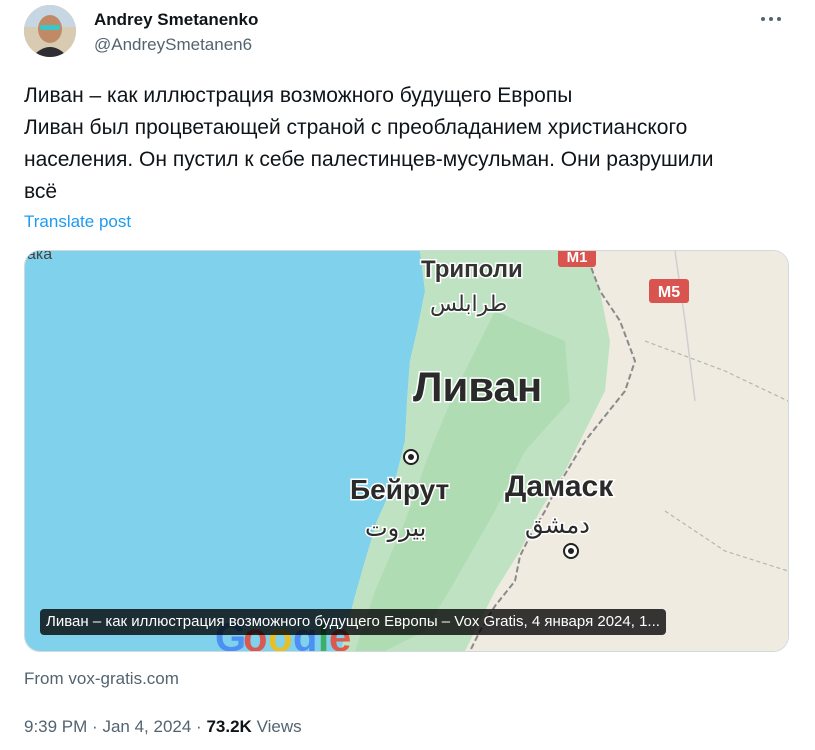 The image size is (815, 750). I want to click on views-count: 73.2K, so click(229, 726).